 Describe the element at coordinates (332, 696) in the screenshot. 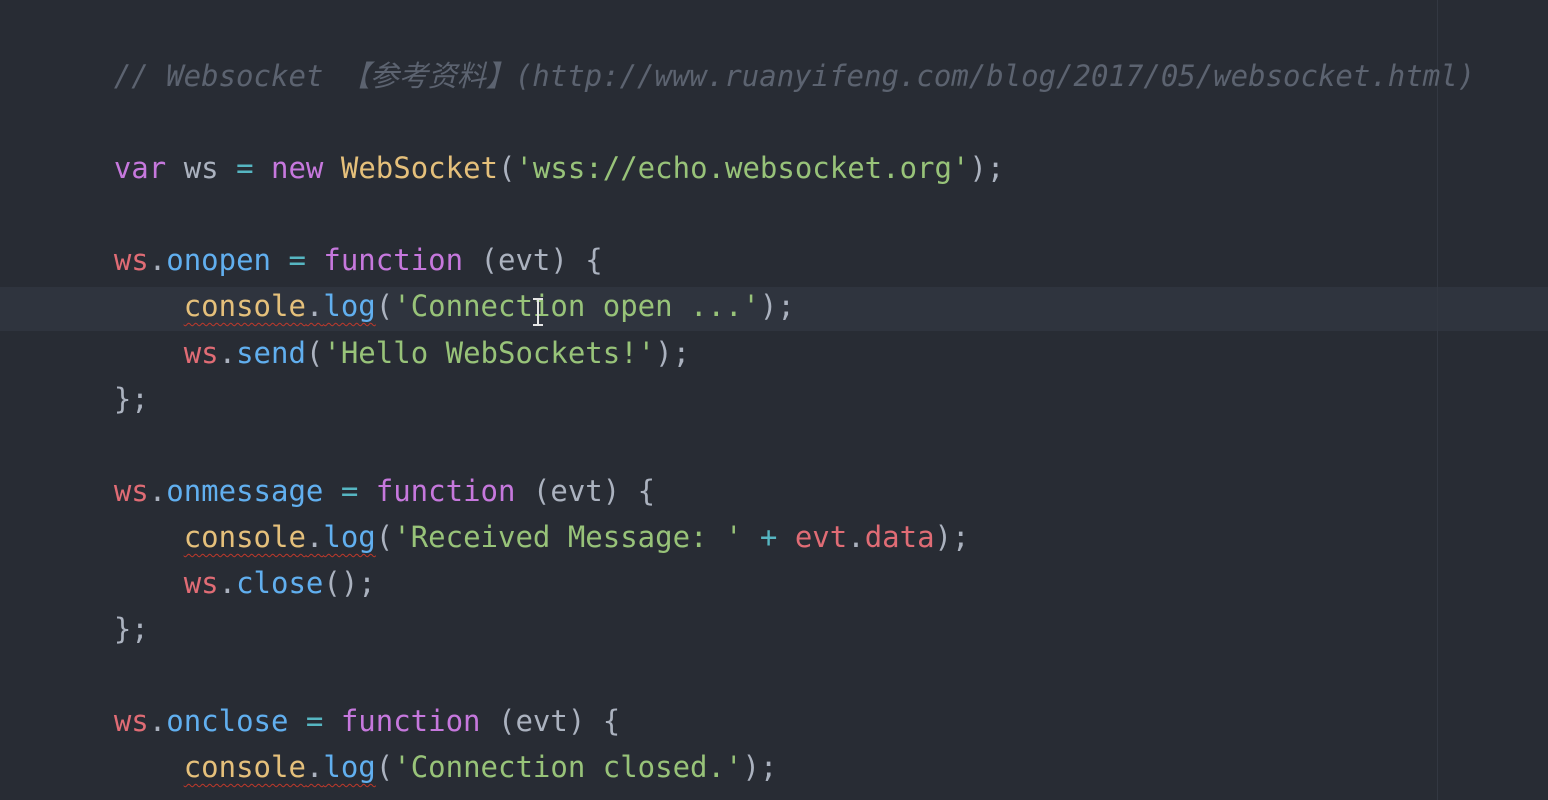

I see `code-line-15: ws.onclose = function (evt) {` at that location.